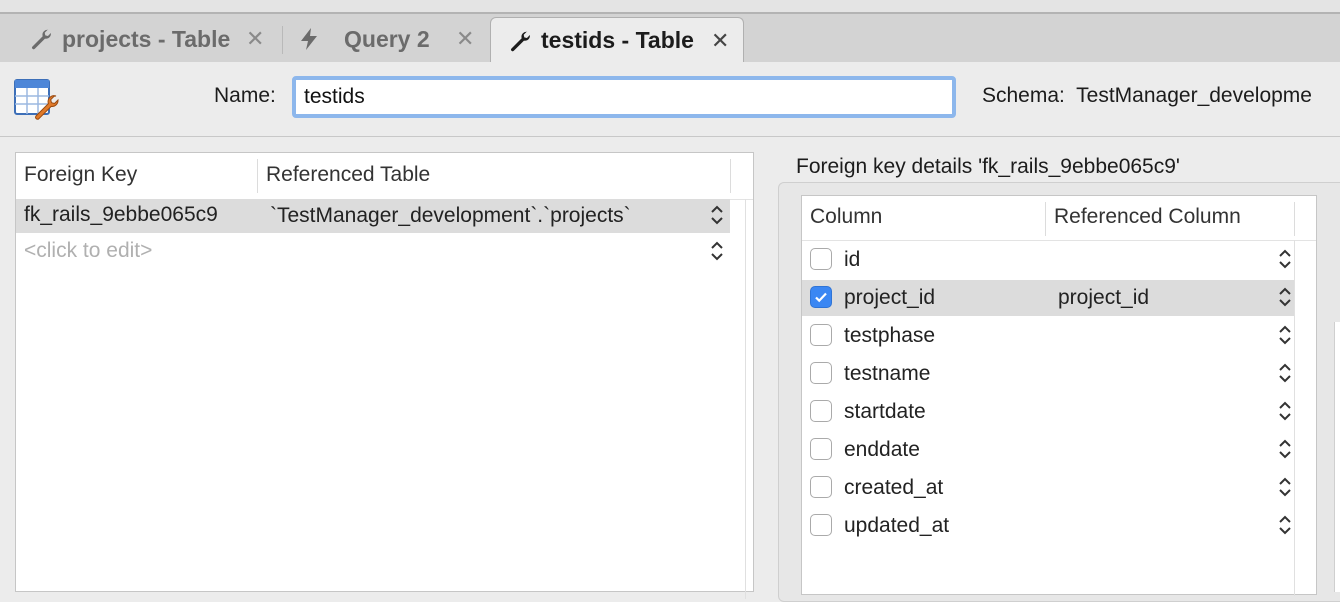  What do you see at coordinates (373, 252) in the screenshot?
I see `table-row-new: <click to edit>` at bounding box center [373, 252].